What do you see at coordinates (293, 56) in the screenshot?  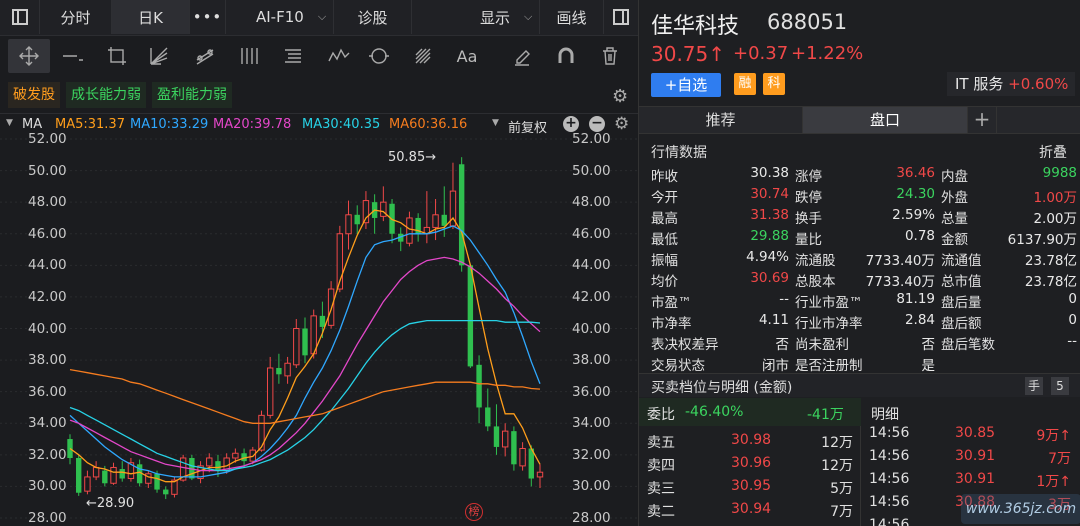 I see `text-box-tool-icon` at bounding box center [293, 56].